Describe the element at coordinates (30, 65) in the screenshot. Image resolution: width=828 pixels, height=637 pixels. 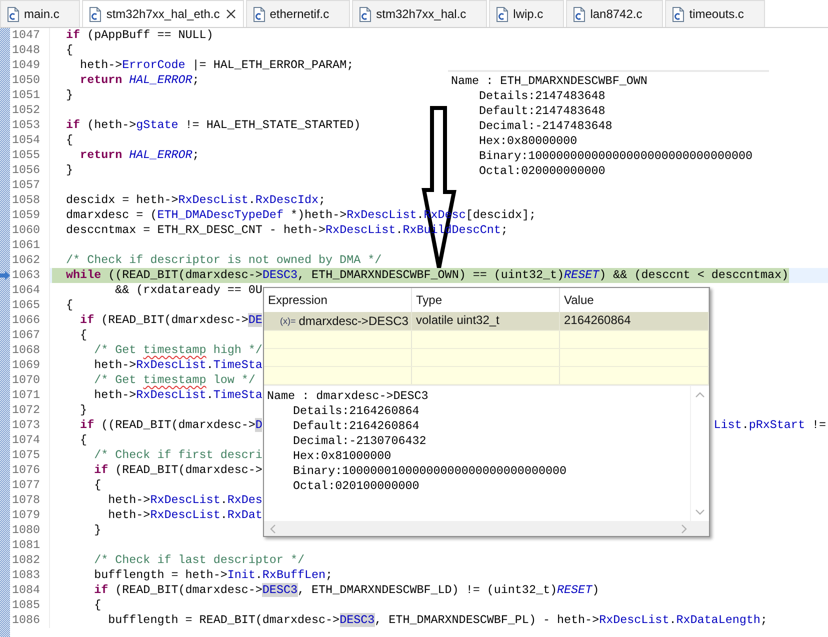
I see `line-number: 1049` at that location.